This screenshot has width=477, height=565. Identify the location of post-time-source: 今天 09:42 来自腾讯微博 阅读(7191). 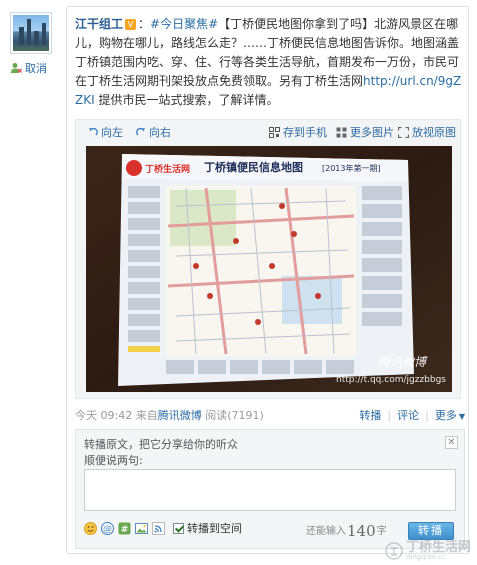
(169, 415).